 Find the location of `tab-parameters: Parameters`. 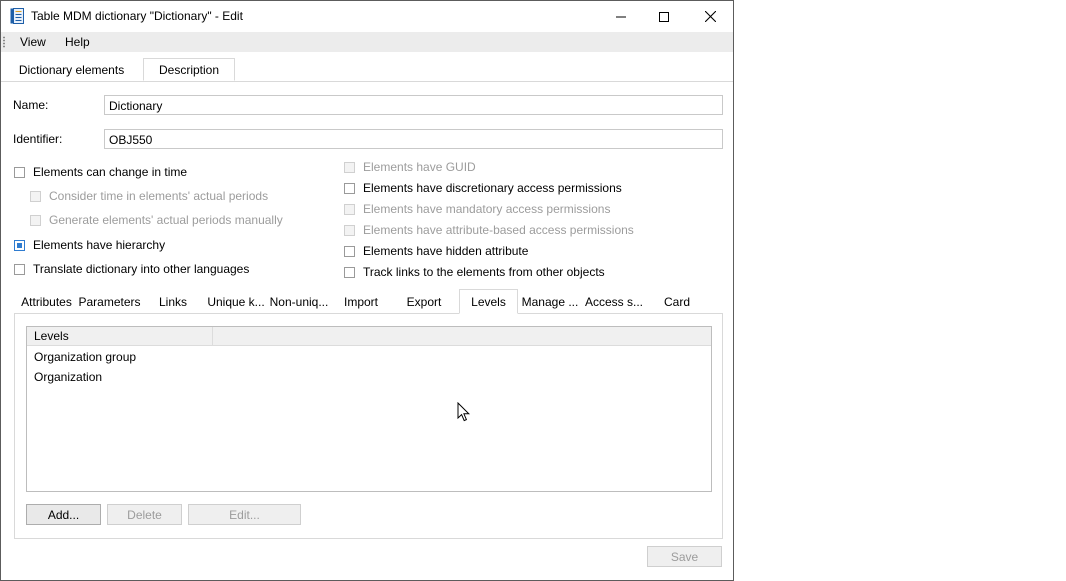

tab-parameters: Parameters is located at coordinates (109, 301).